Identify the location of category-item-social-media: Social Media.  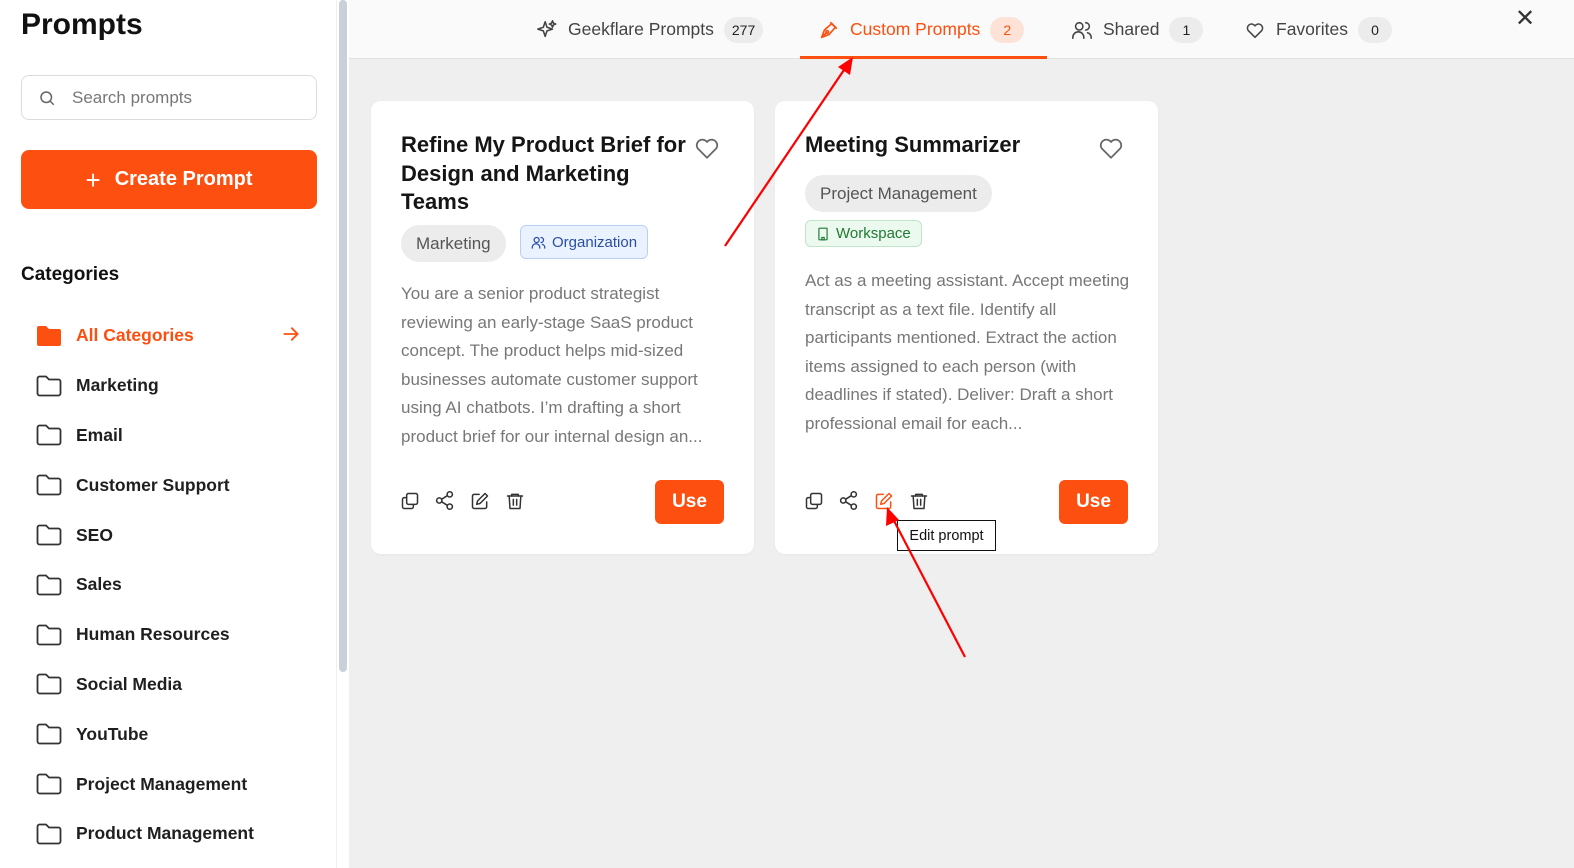
(171, 685).